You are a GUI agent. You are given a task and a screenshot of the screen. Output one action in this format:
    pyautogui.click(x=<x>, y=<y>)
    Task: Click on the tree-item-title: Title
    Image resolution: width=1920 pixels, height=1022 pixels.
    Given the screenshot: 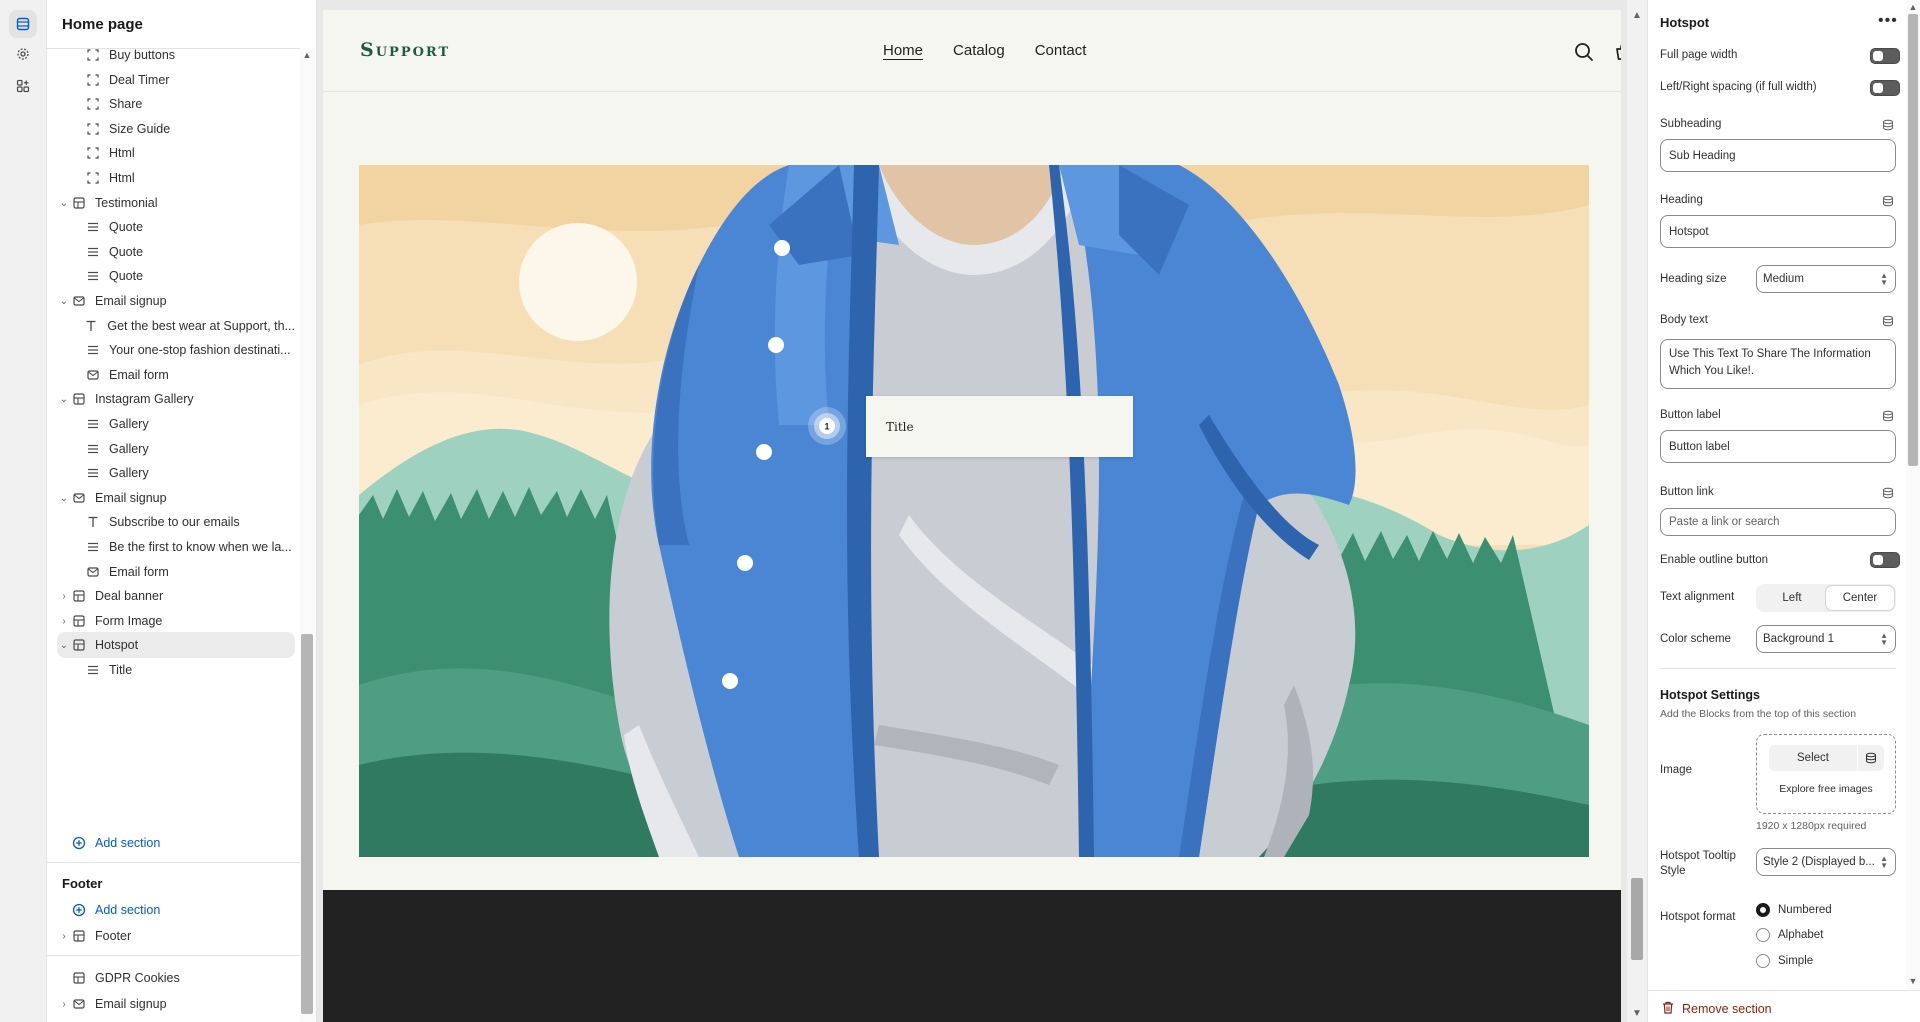 What is the action you would take?
    pyautogui.click(x=176, y=670)
    